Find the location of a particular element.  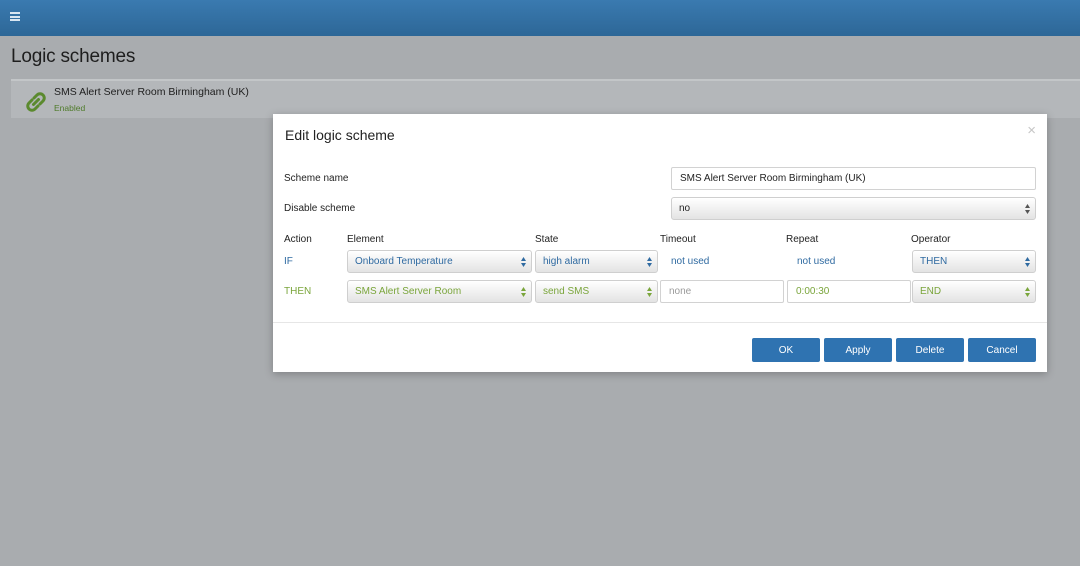

row-if-operator-value: THEN is located at coordinates (934, 261).